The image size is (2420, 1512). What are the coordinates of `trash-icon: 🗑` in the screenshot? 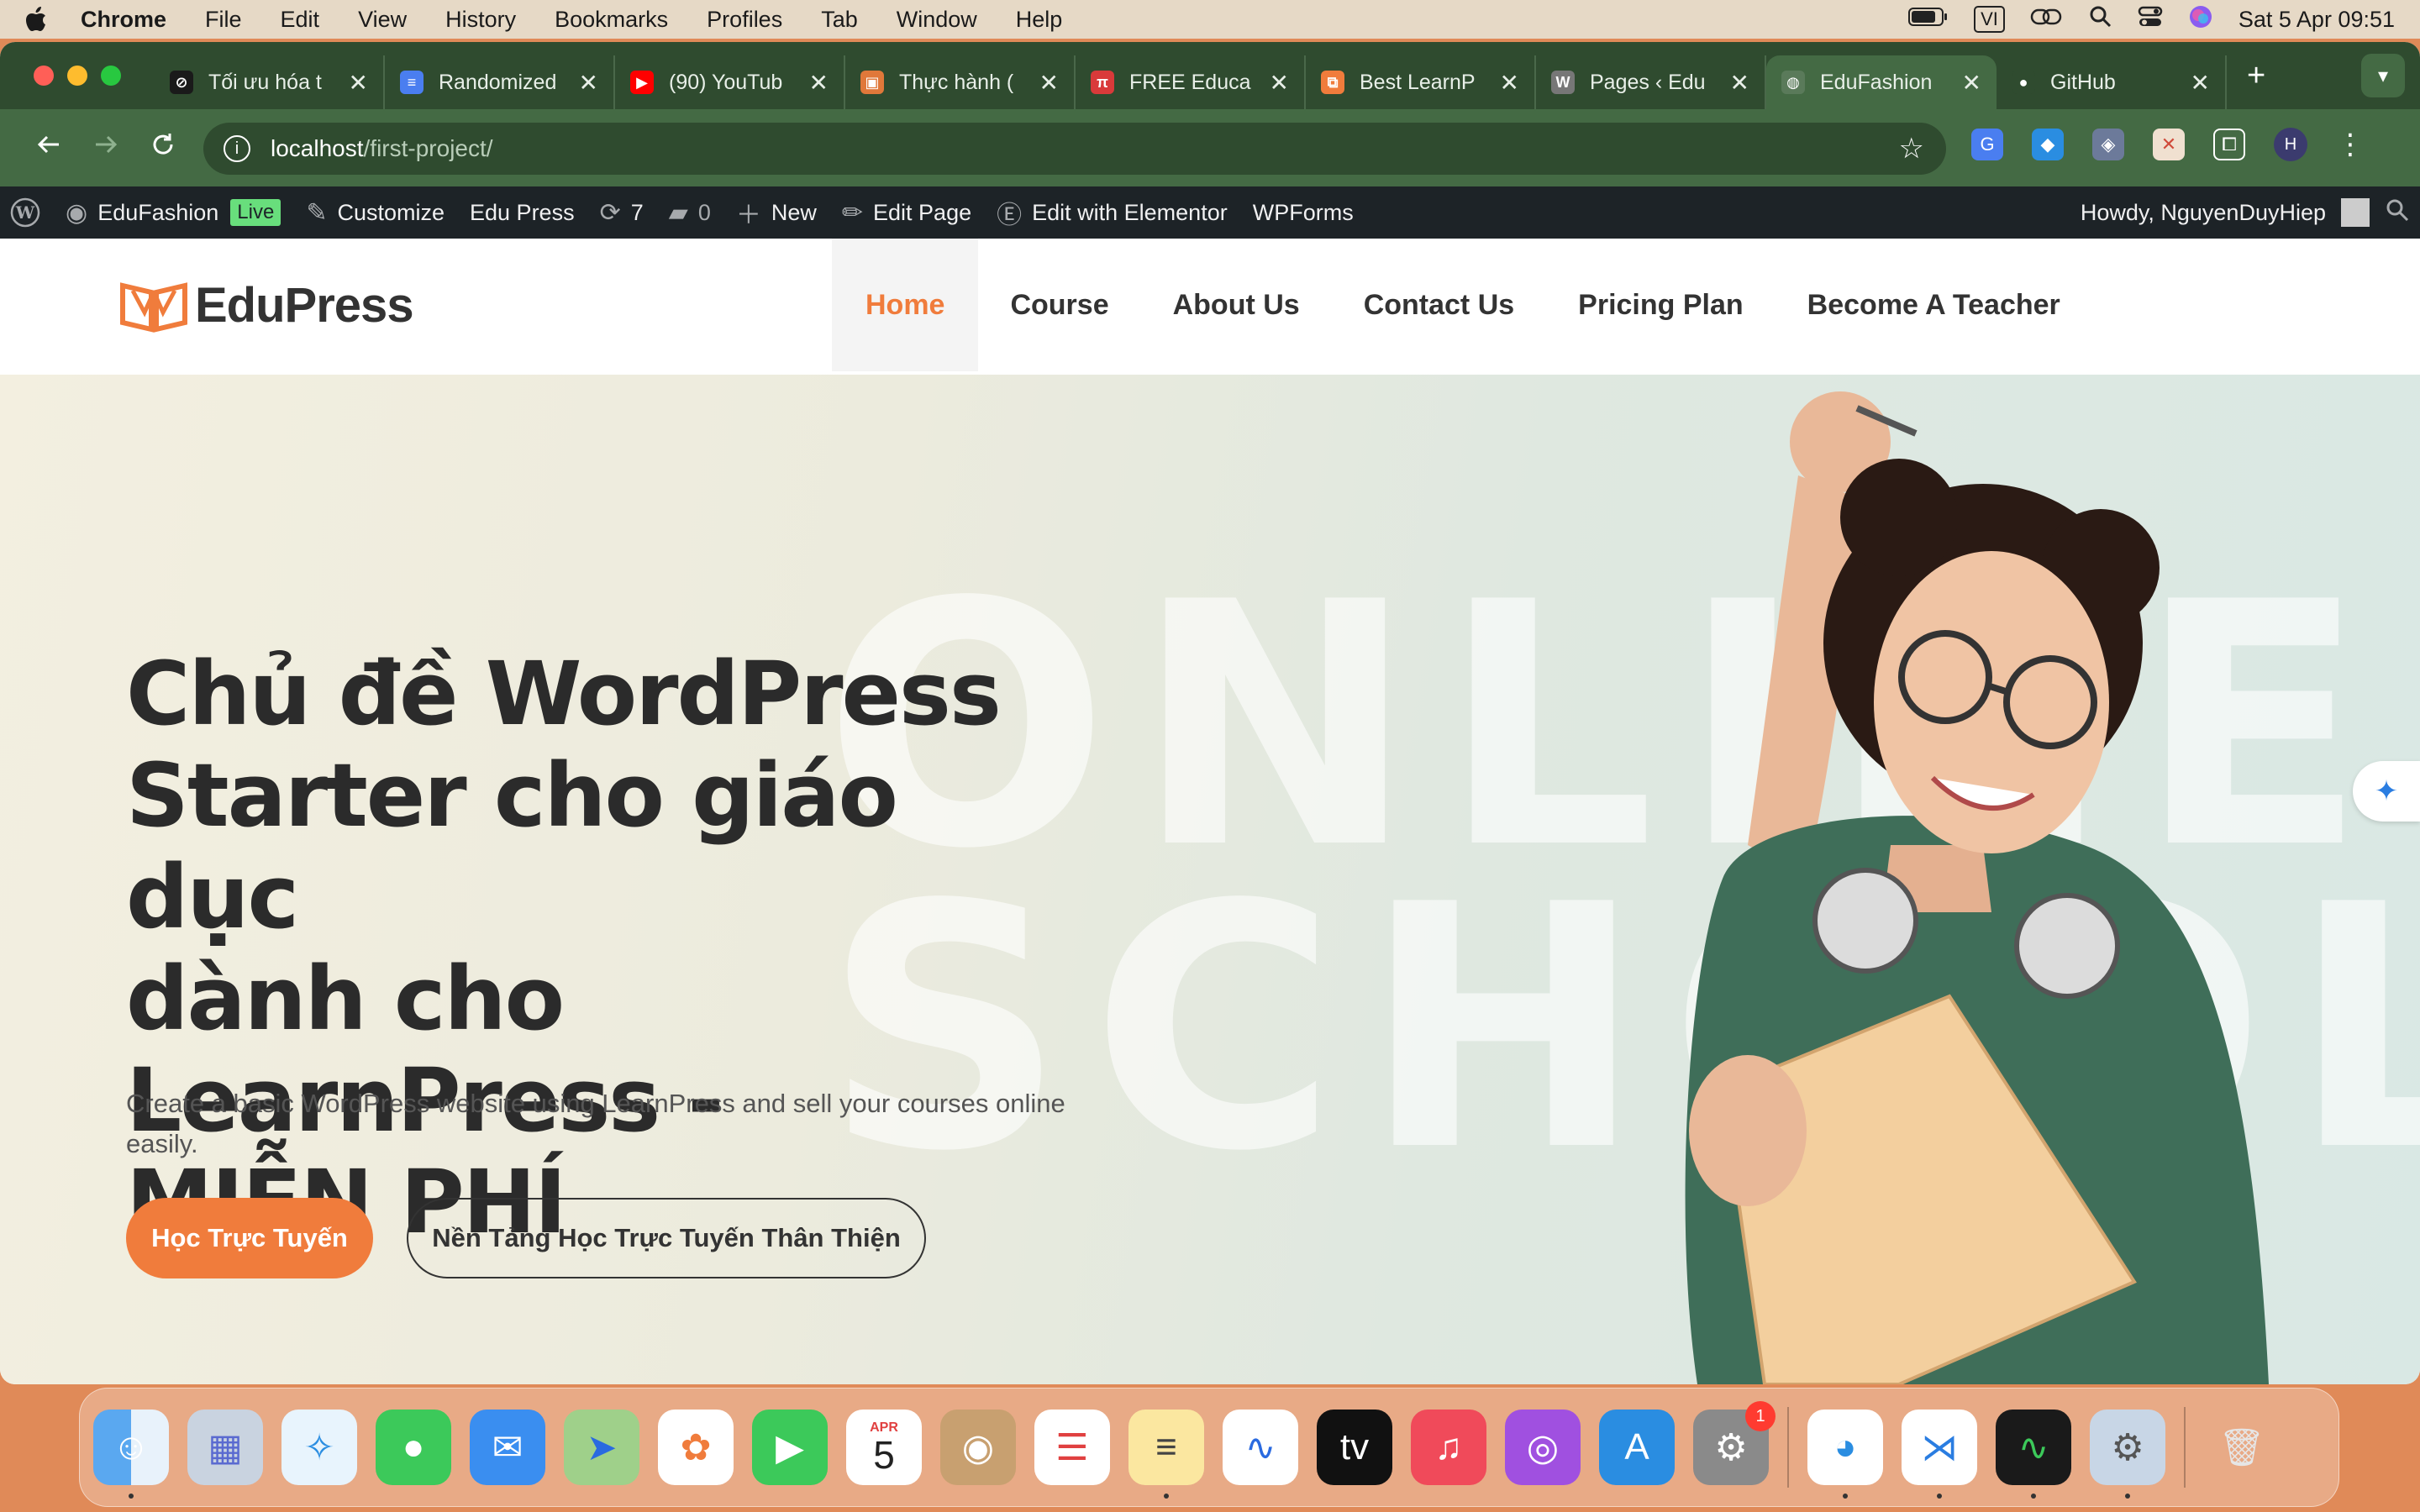 It's located at (2242, 1447).